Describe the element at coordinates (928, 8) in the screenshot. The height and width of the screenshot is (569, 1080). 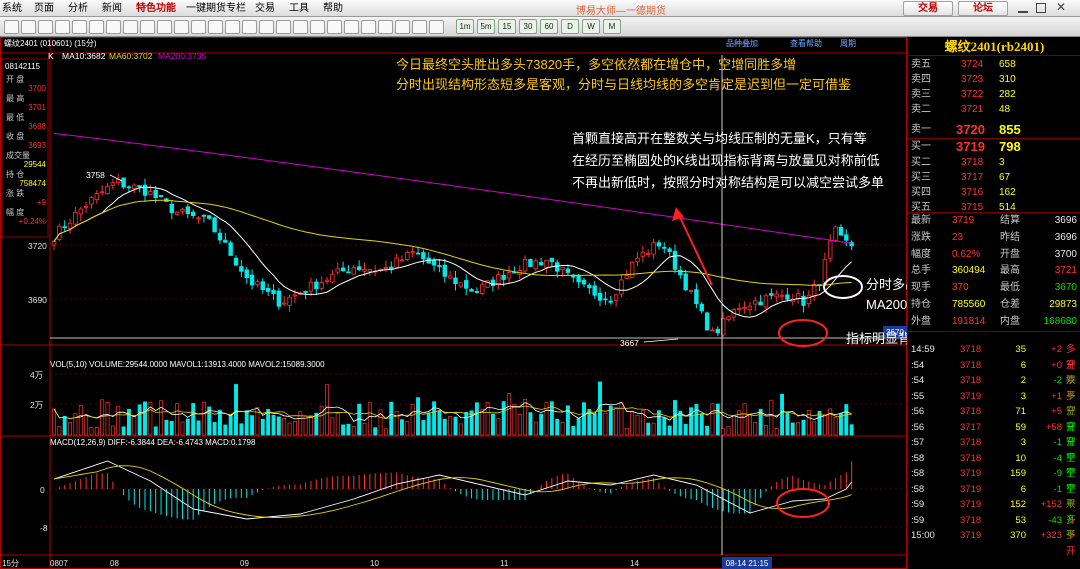
I see `trade-button: 交易` at that location.